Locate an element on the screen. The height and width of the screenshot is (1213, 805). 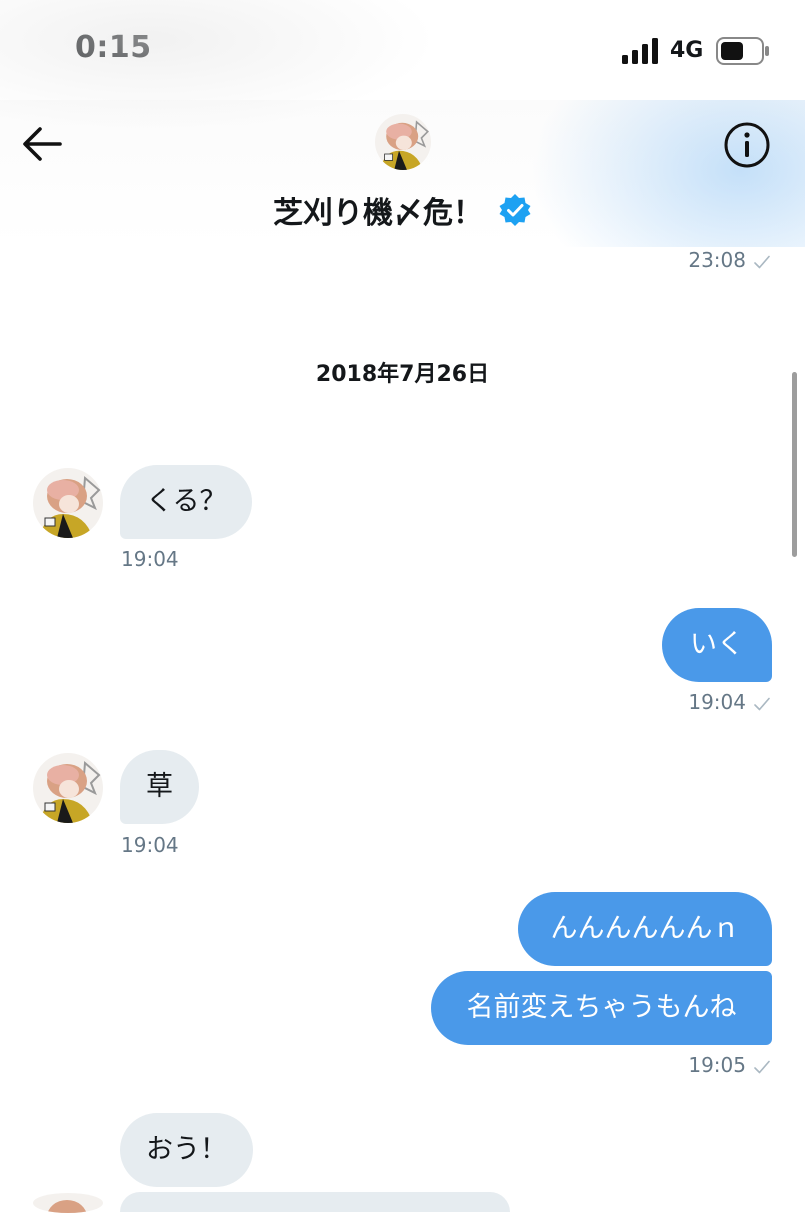
message-bubble-received-partial is located at coordinates (315, 1202).